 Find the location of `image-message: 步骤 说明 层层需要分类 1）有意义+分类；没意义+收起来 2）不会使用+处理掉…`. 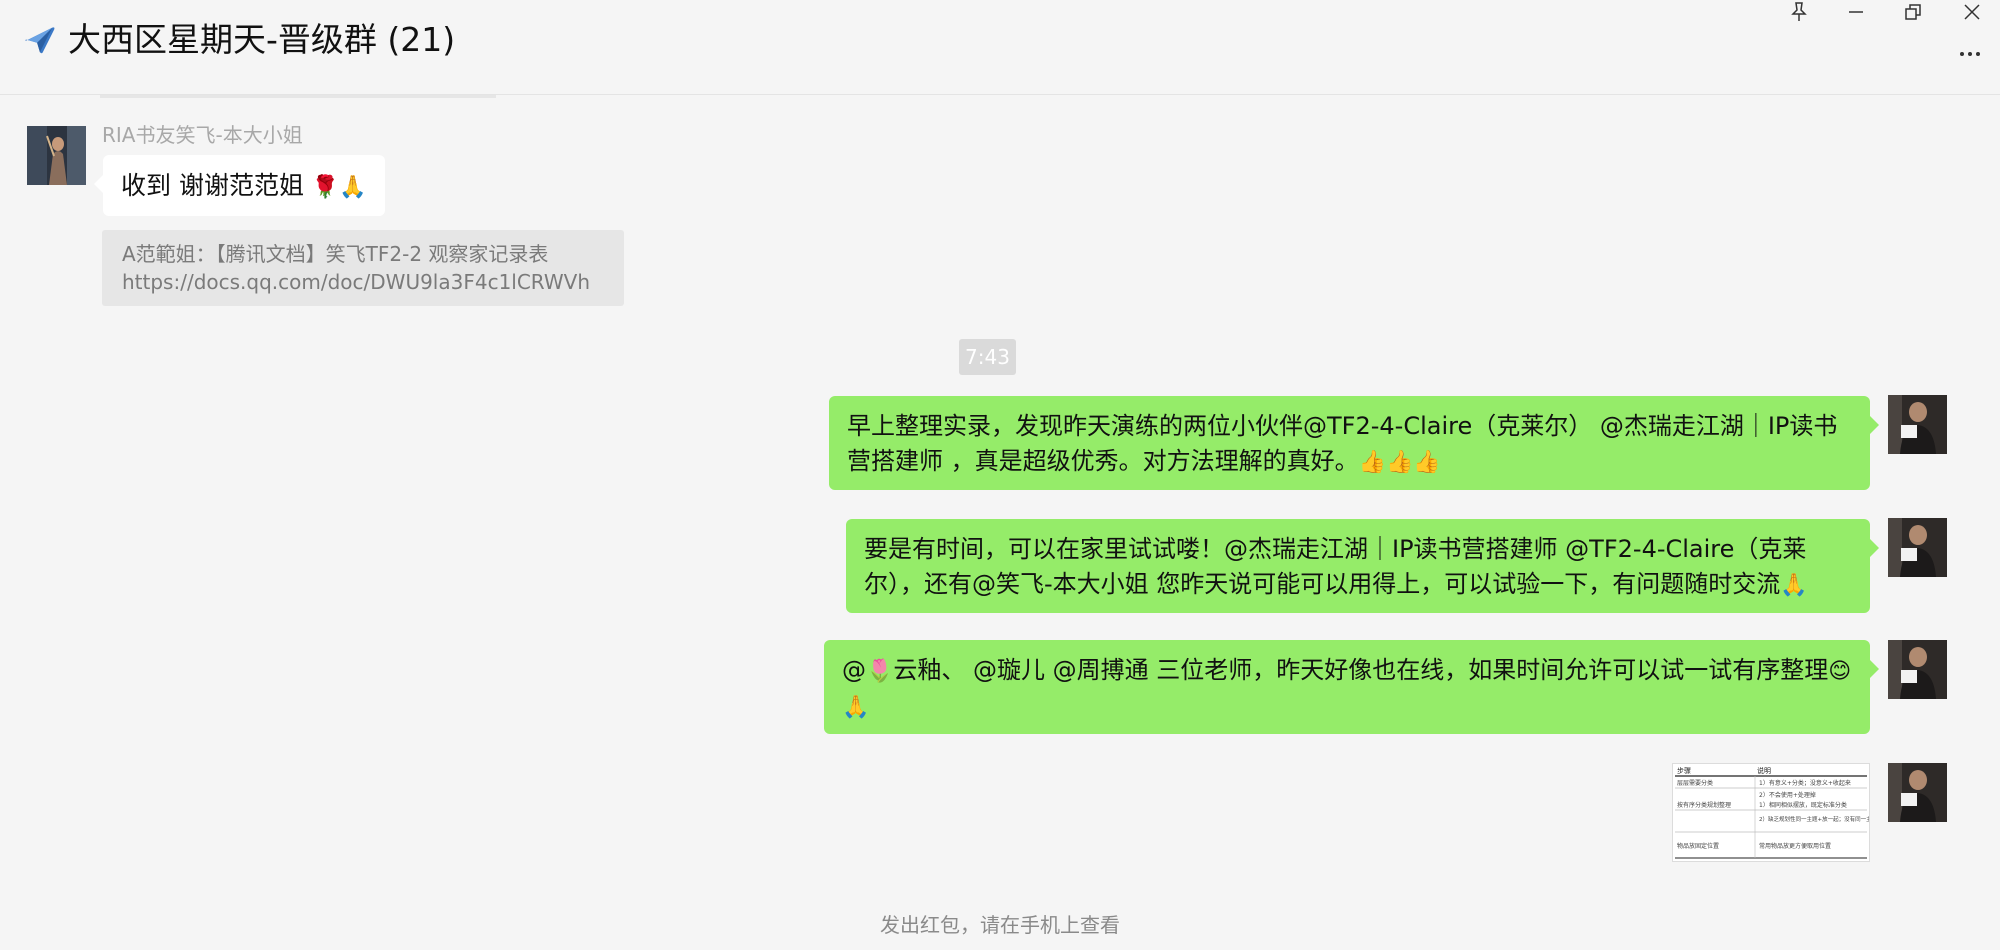

image-message: 步骤 说明 层层需要分类 1）有意义+分类；没意义+收起来 2）不会使用+处理掉… is located at coordinates (1771, 812).